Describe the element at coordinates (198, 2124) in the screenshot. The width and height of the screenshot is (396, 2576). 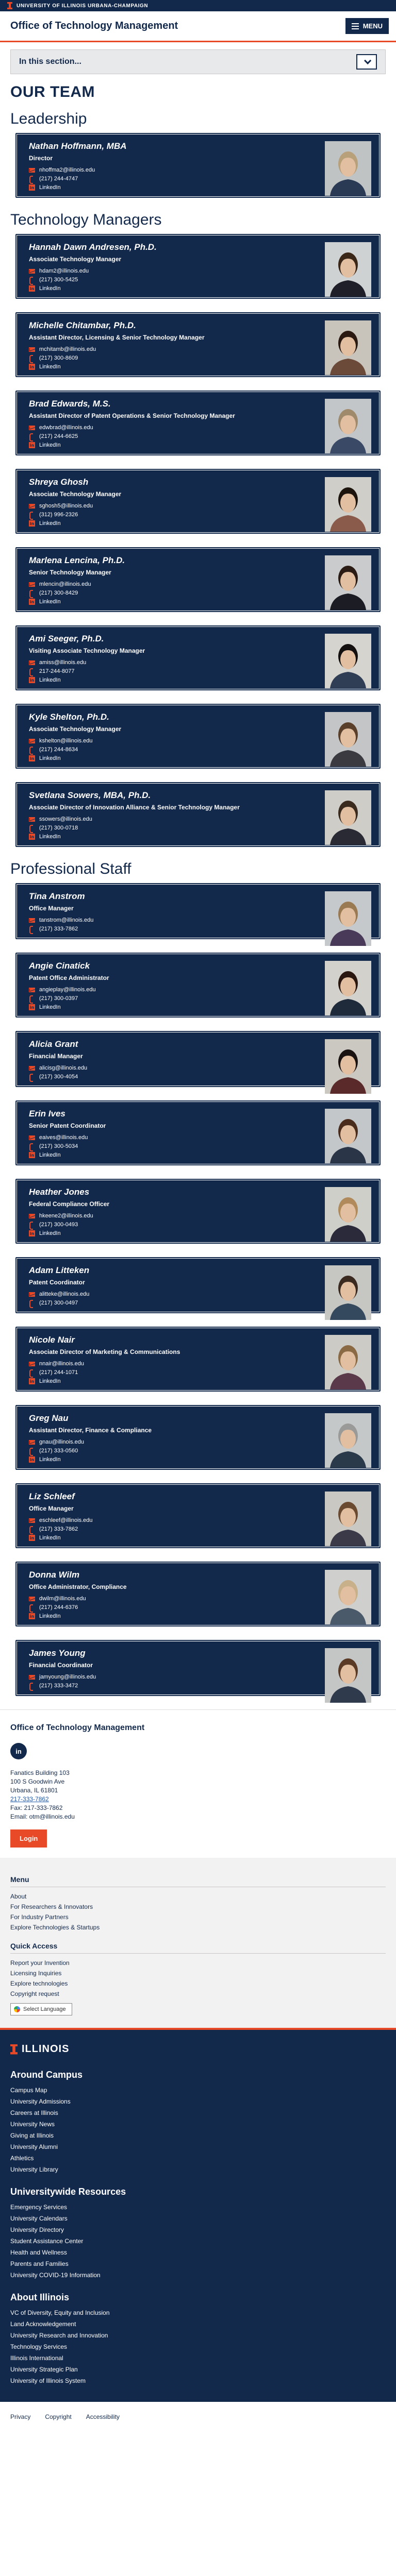
I see `campus-link: University News` at that location.